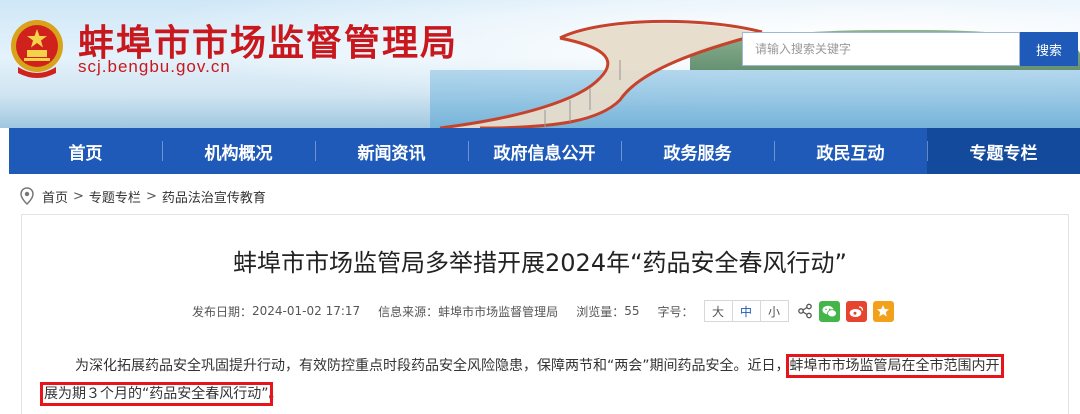 The image size is (1080, 414). I want to click on search-input, so click(881, 49).